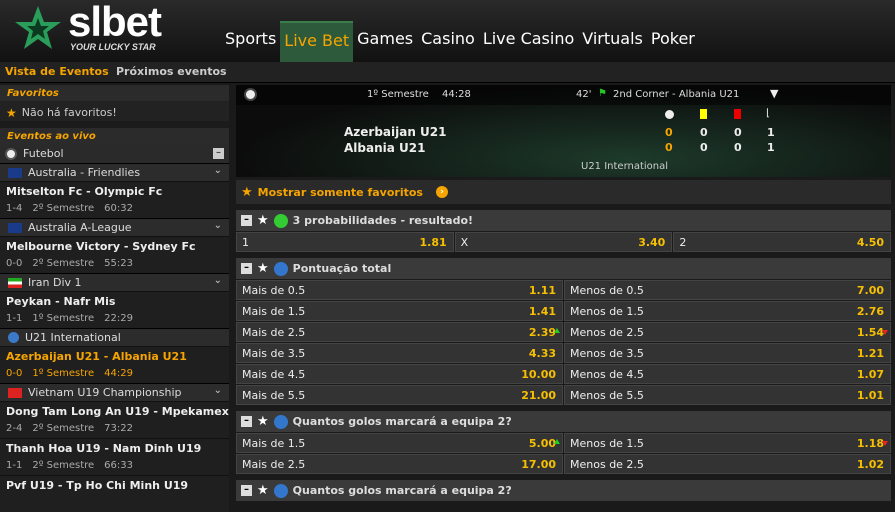  Describe the element at coordinates (399, 464) in the screenshot. I see `odd-button: Mais de 2.5 17.00` at that location.